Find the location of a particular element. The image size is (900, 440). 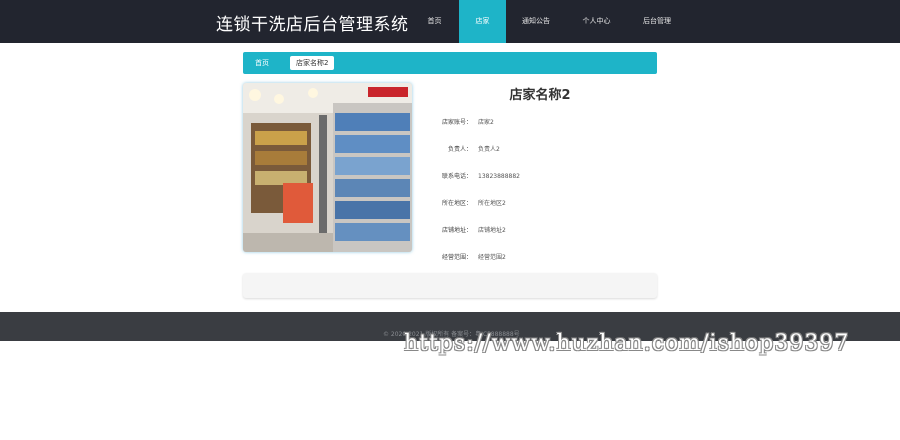

field-manager: 负责人： 负责人2 is located at coordinates (467, 150).